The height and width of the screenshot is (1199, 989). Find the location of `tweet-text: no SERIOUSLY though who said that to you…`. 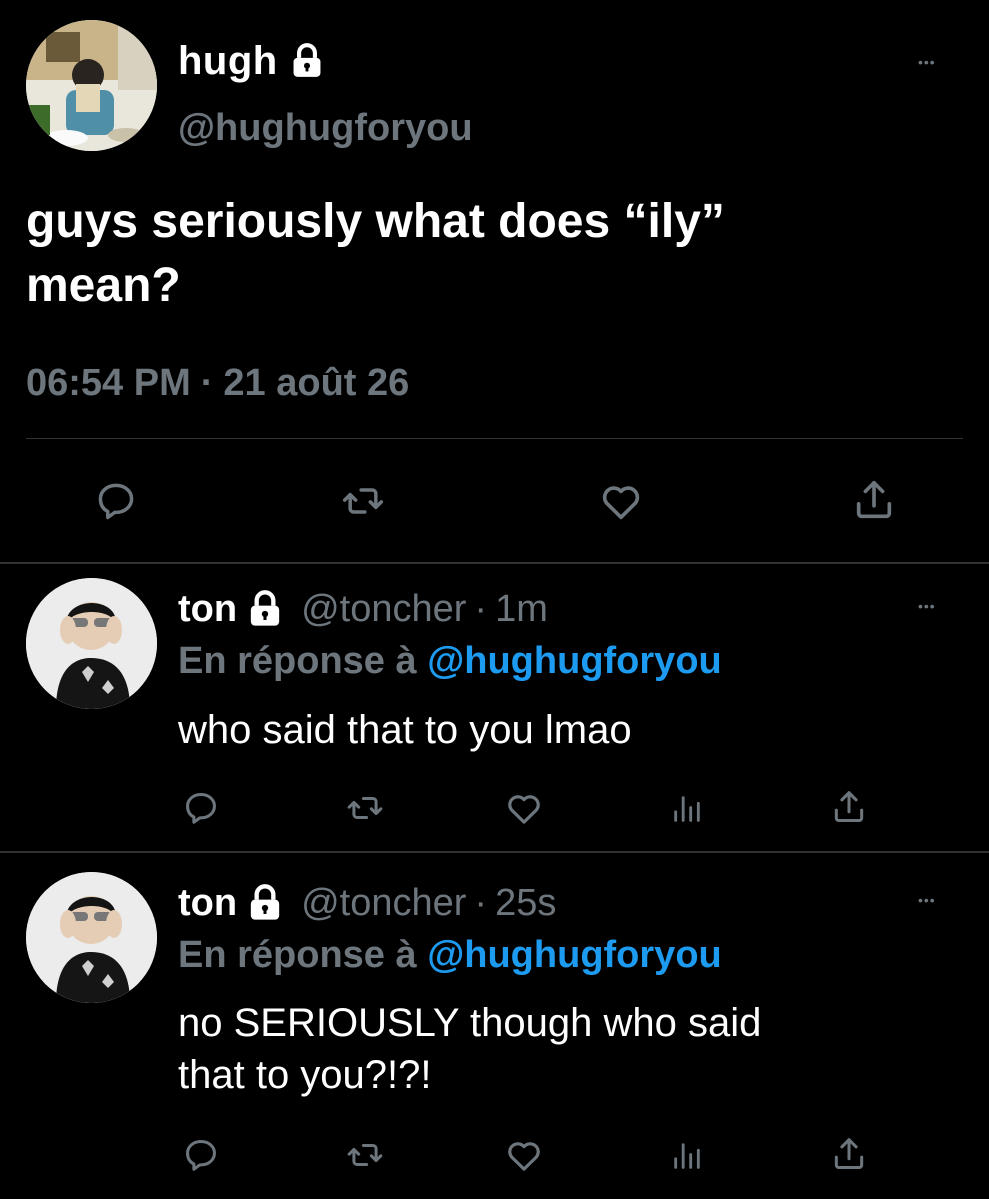

tweet-text: no SERIOUSLY though who said that to you… is located at coordinates (469, 1049).